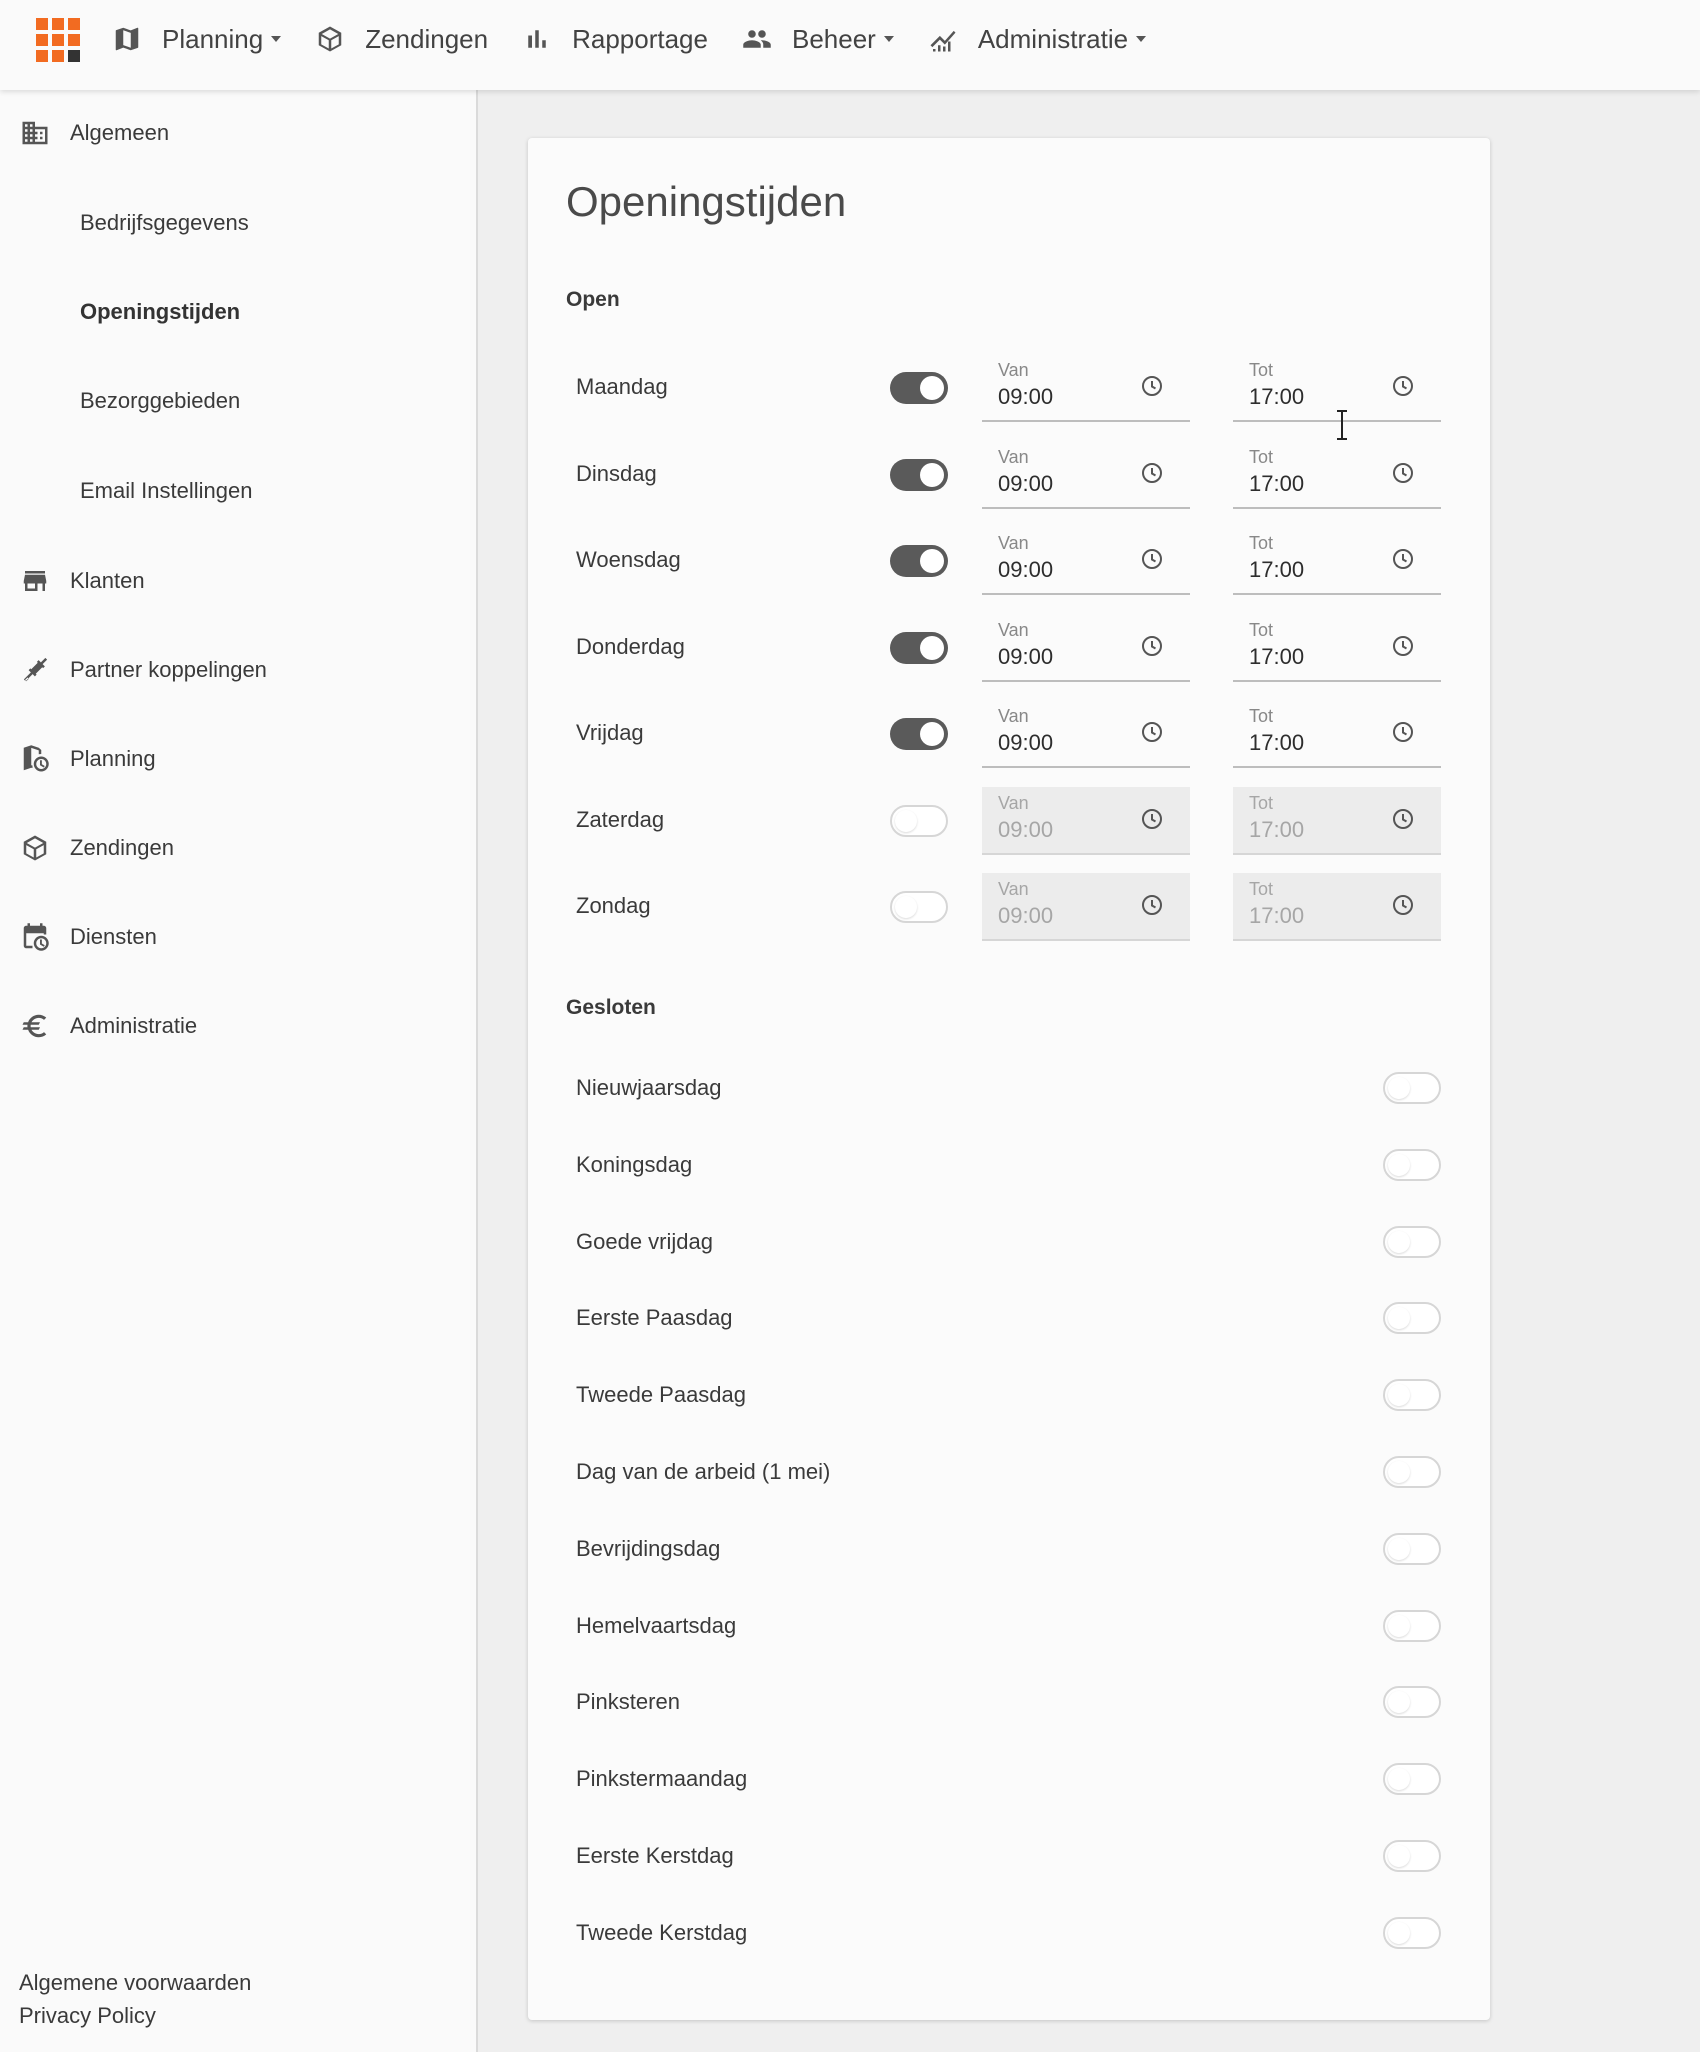  I want to click on map-clock-icon, so click(36, 758).